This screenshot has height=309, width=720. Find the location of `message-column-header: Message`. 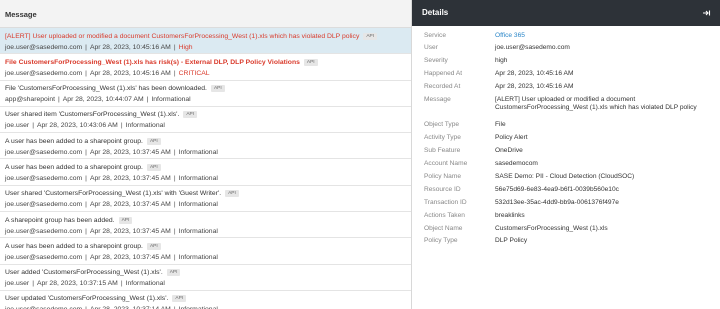

message-column-header: Message is located at coordinates (205, 14).